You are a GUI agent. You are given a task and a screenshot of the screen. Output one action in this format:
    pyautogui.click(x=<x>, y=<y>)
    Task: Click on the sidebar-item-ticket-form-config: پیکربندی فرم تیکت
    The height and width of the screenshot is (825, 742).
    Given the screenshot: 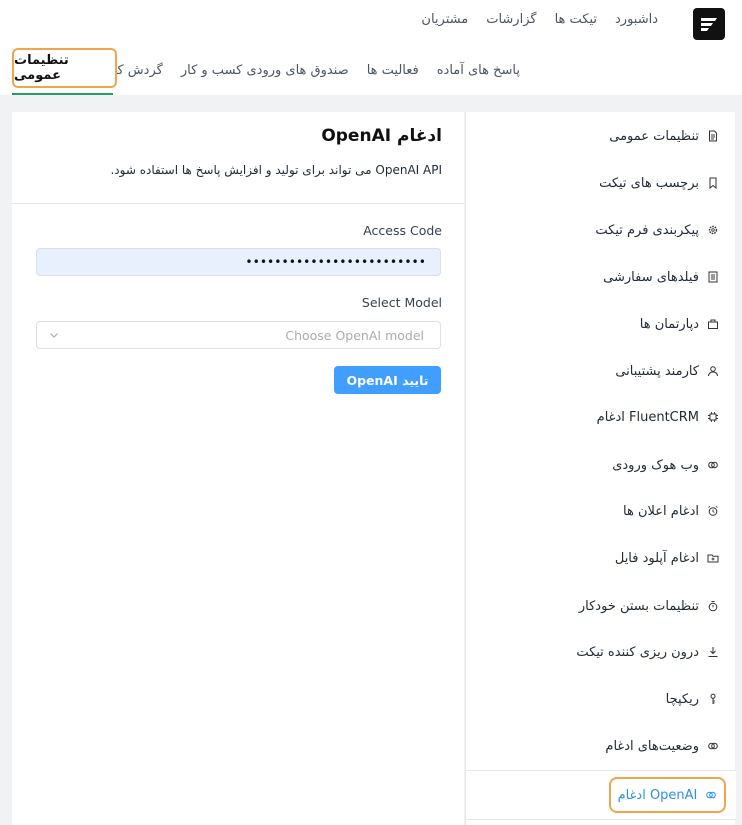 What is the action you would take?
    pyautogui.click(x=657, y=230)
    